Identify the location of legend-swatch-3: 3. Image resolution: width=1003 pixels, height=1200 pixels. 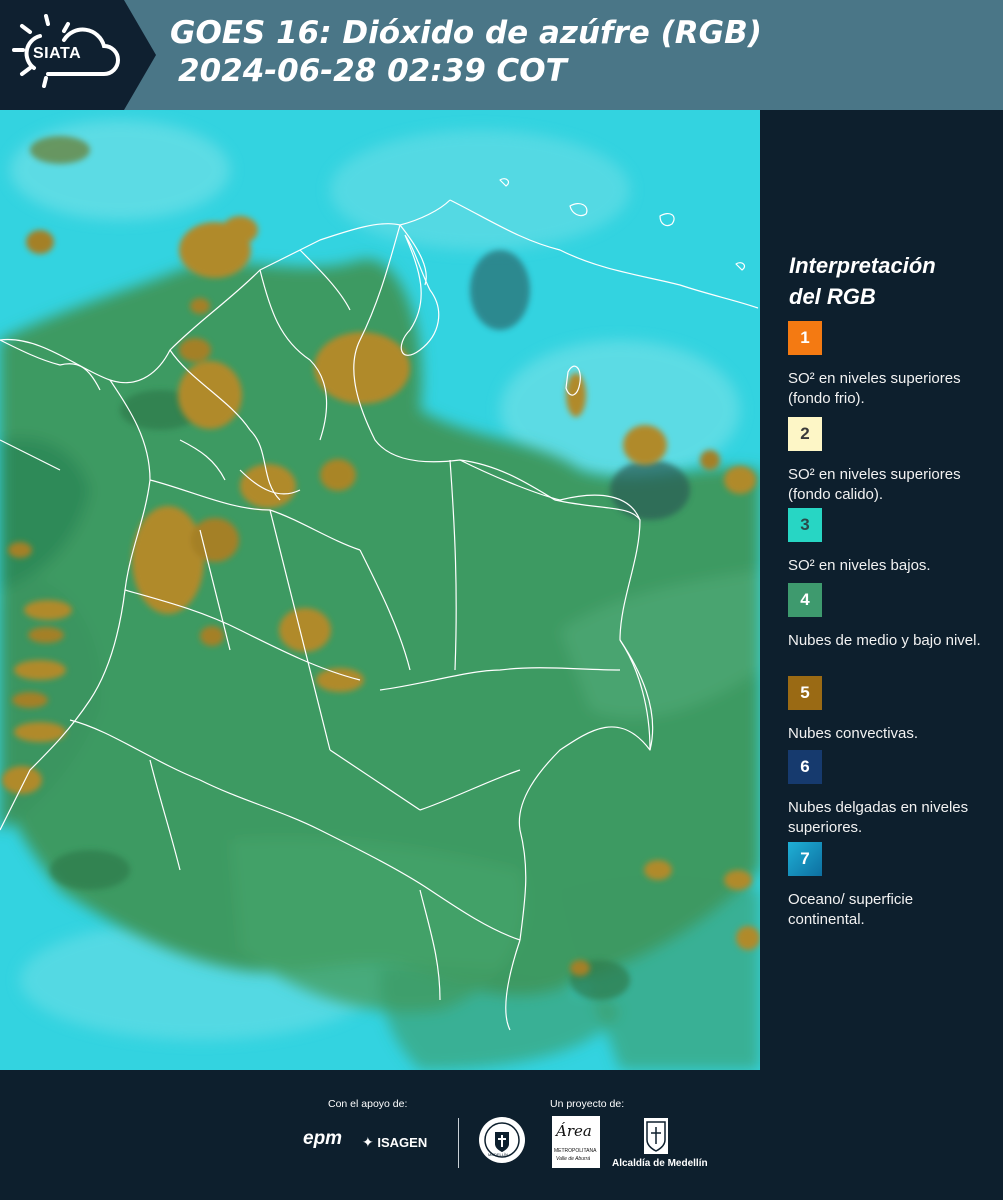
(805, 525).